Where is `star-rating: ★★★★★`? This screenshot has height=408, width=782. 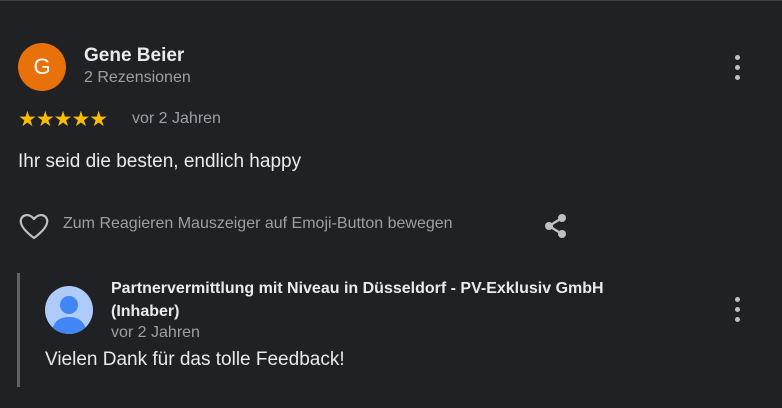
star-rating: ★★★★★ is located at coordinates (63, 119).